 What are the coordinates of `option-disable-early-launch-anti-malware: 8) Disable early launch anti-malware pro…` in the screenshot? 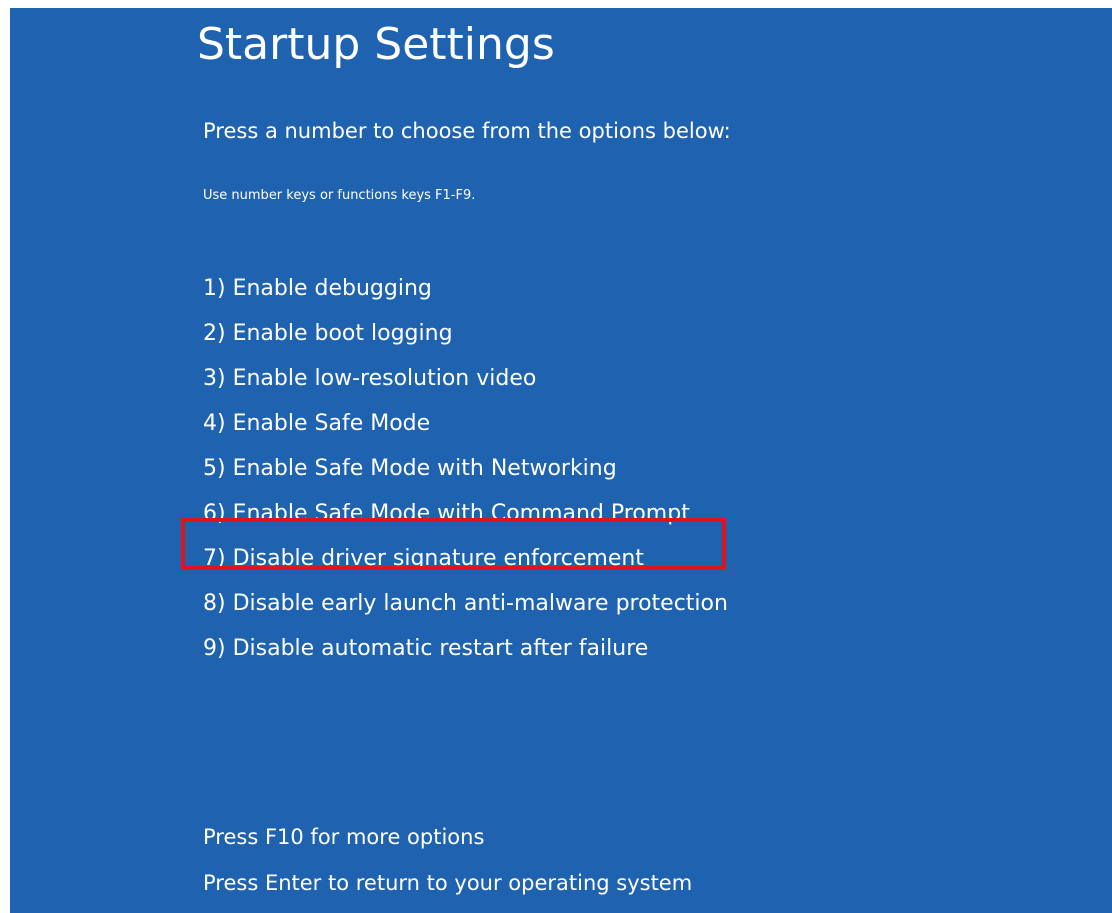 It's located at (465, 603).